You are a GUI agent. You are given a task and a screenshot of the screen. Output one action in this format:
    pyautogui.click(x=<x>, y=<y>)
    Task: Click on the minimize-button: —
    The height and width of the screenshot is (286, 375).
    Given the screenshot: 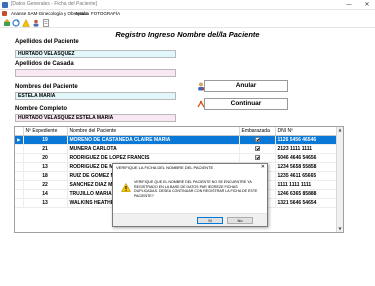 What is the action you would take?
    pyautogui.click(x=349, y=5)
    